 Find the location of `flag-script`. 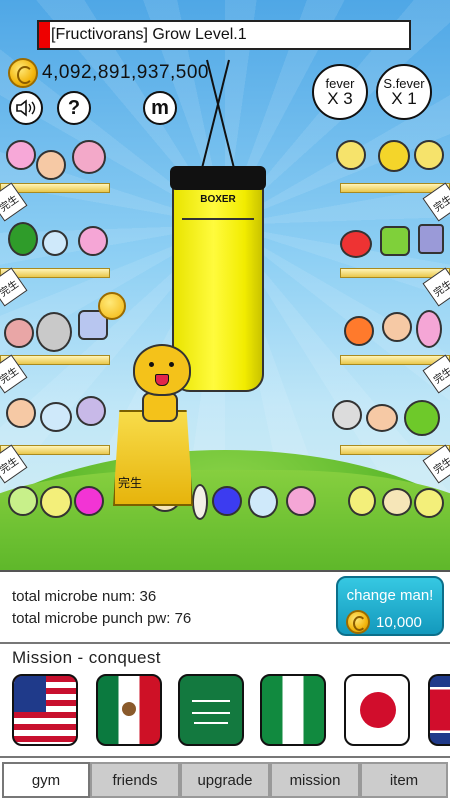

flag-script is located at coordinates (211, 707).